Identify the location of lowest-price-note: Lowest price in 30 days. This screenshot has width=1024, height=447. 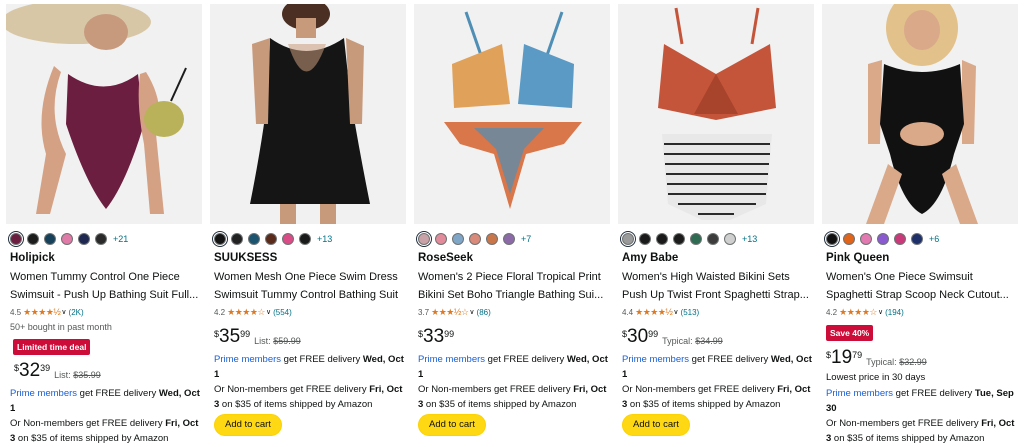
(876, 377).